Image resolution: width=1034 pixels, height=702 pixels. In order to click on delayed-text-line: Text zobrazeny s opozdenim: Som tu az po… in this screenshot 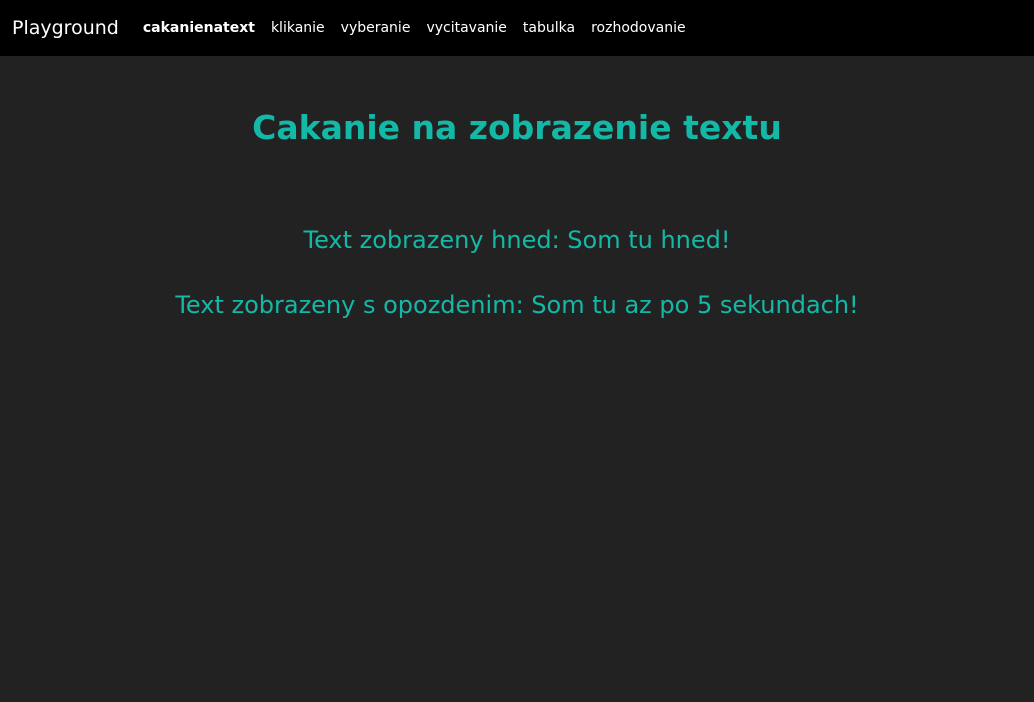, I will do `click(517, 305)`.